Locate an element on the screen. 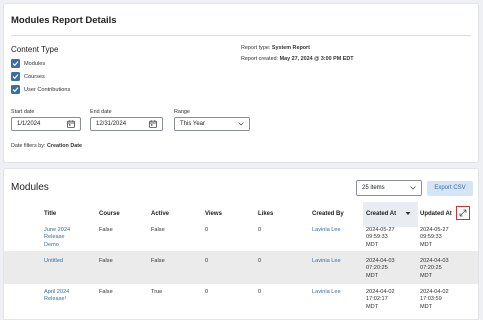 The width and height of the screenshot is (483, 320). caret-down-icon is located at coordinates (408, 213).